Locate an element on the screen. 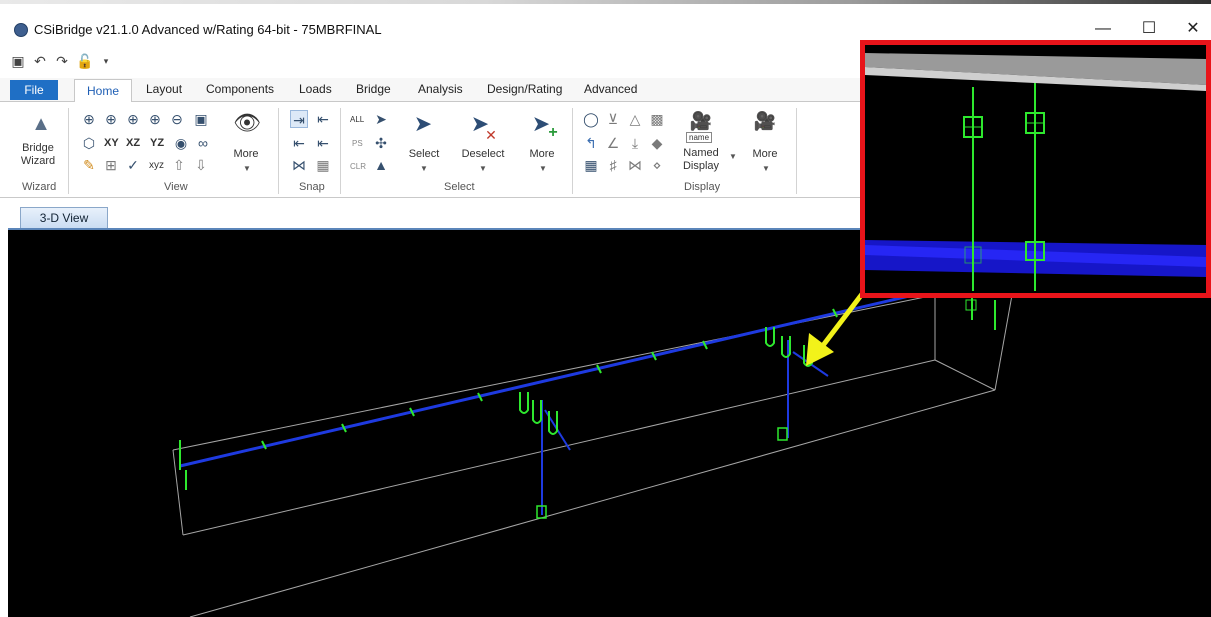  far-bearings is located at coordinates (980, 314).